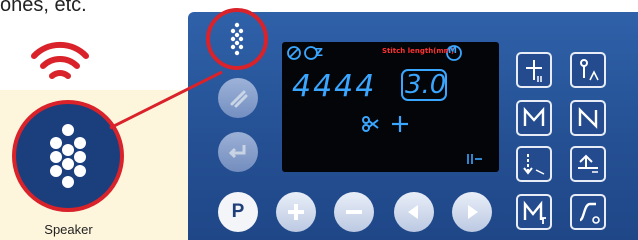 This screenshot has width=638, height=240. I want to click on counter-button, so click(534, 212).